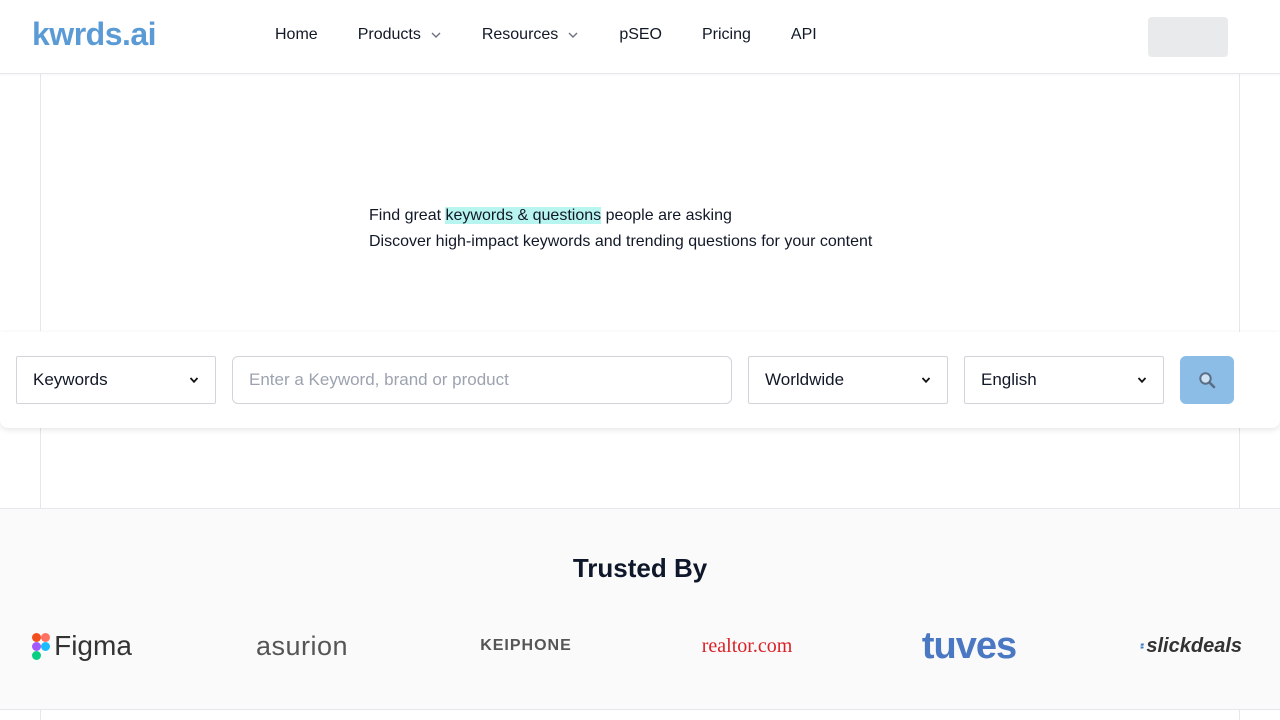  I want to click on brand-logo-figma: Figma, so click(82, 646).